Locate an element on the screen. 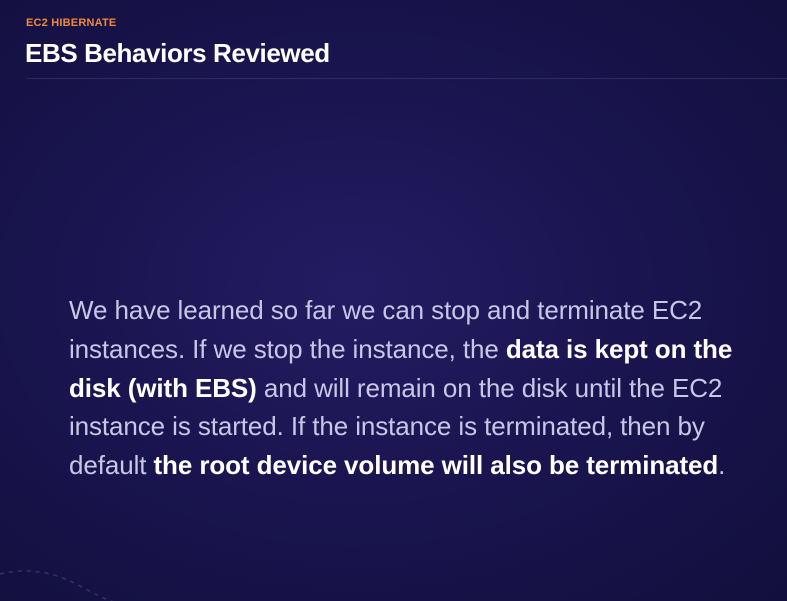 The height and width of the screenshot is (601, 787). paragraph-text-3: . is located at coordinates (722, 465).